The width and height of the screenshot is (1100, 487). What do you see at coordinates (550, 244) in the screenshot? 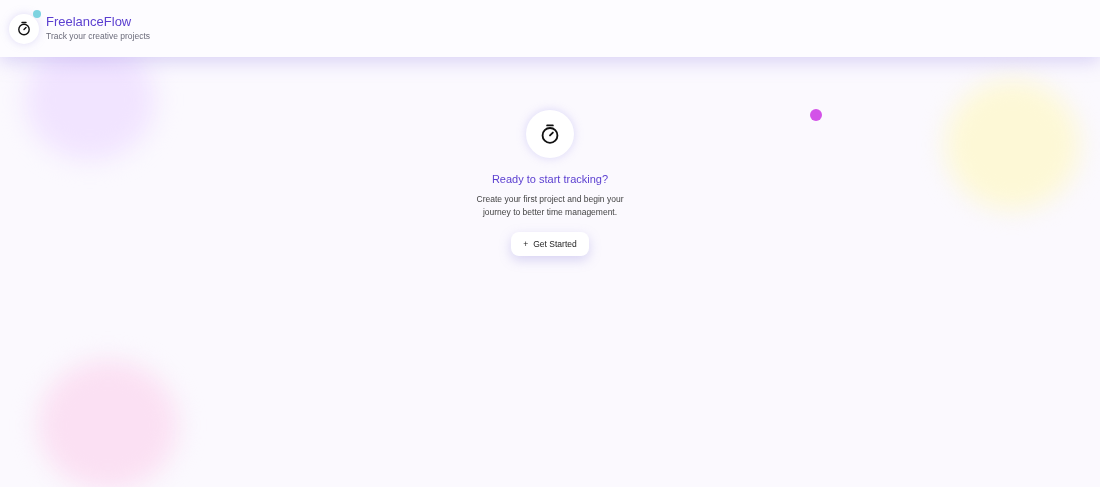
I see `get-started-button: + Get Started` at bounding box center [550, 244].